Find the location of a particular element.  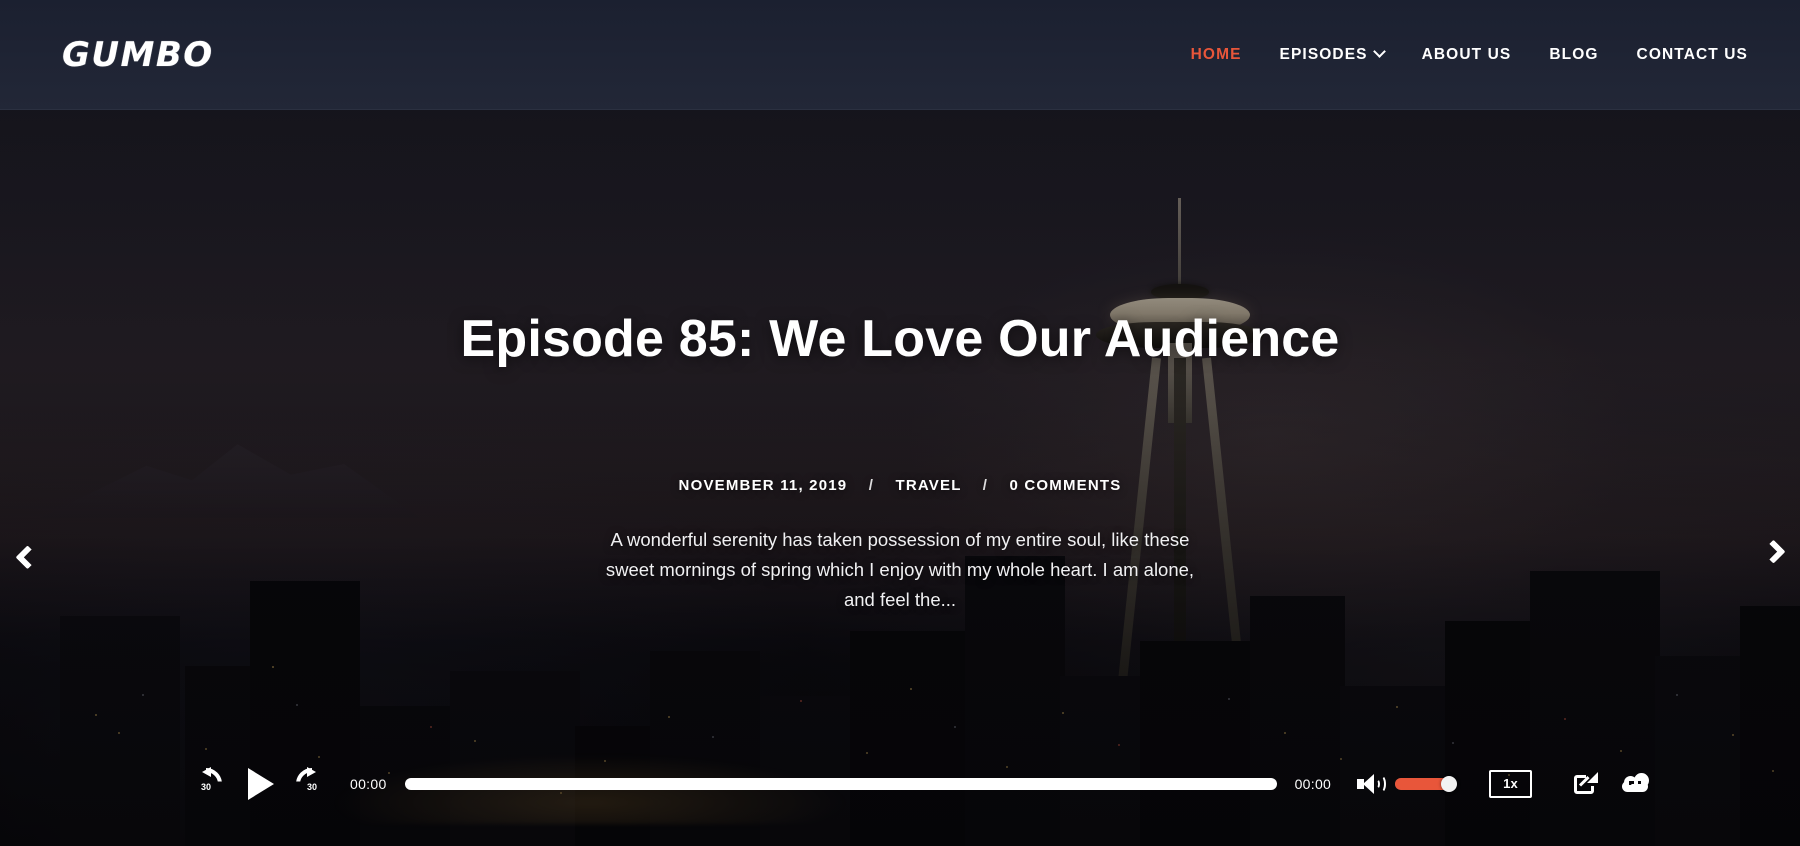

episode-date: NOVEMBER 11, 2019 is located at coordinates (763, 485).